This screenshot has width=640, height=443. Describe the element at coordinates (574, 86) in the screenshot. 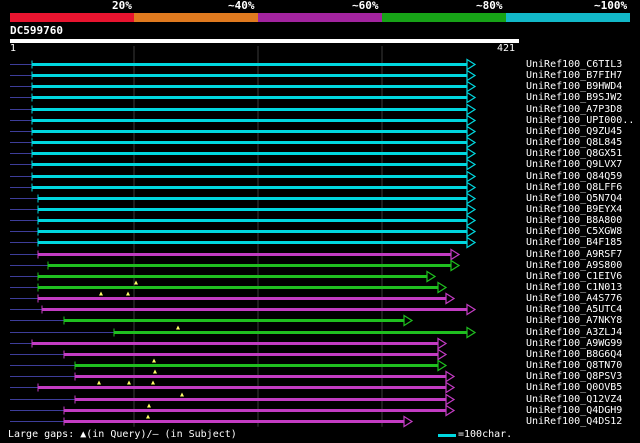

I see `hit-label: UniRef100_B9HWD4` at that location.